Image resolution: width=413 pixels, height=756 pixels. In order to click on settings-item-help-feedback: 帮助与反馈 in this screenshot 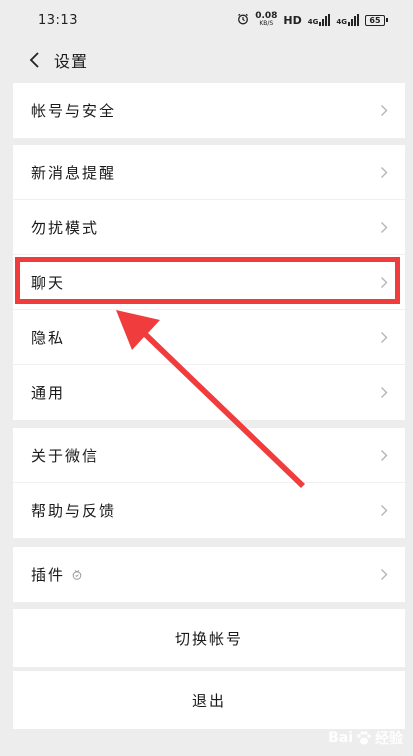, I will do `click(209, 510)`.